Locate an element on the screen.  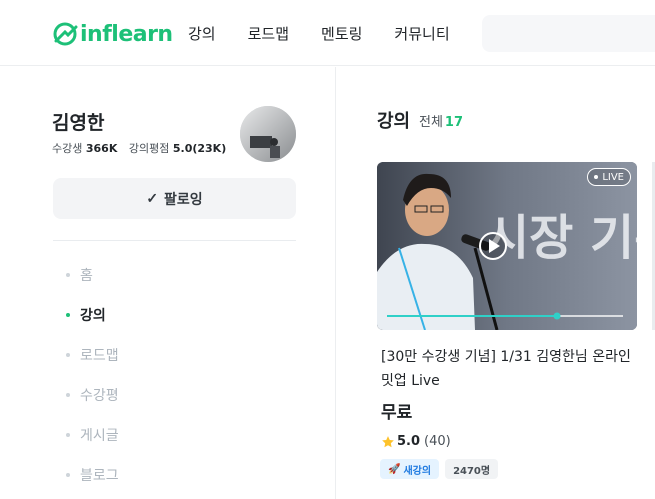
menu-label: 수강평 is located at coordinates (99, 396).